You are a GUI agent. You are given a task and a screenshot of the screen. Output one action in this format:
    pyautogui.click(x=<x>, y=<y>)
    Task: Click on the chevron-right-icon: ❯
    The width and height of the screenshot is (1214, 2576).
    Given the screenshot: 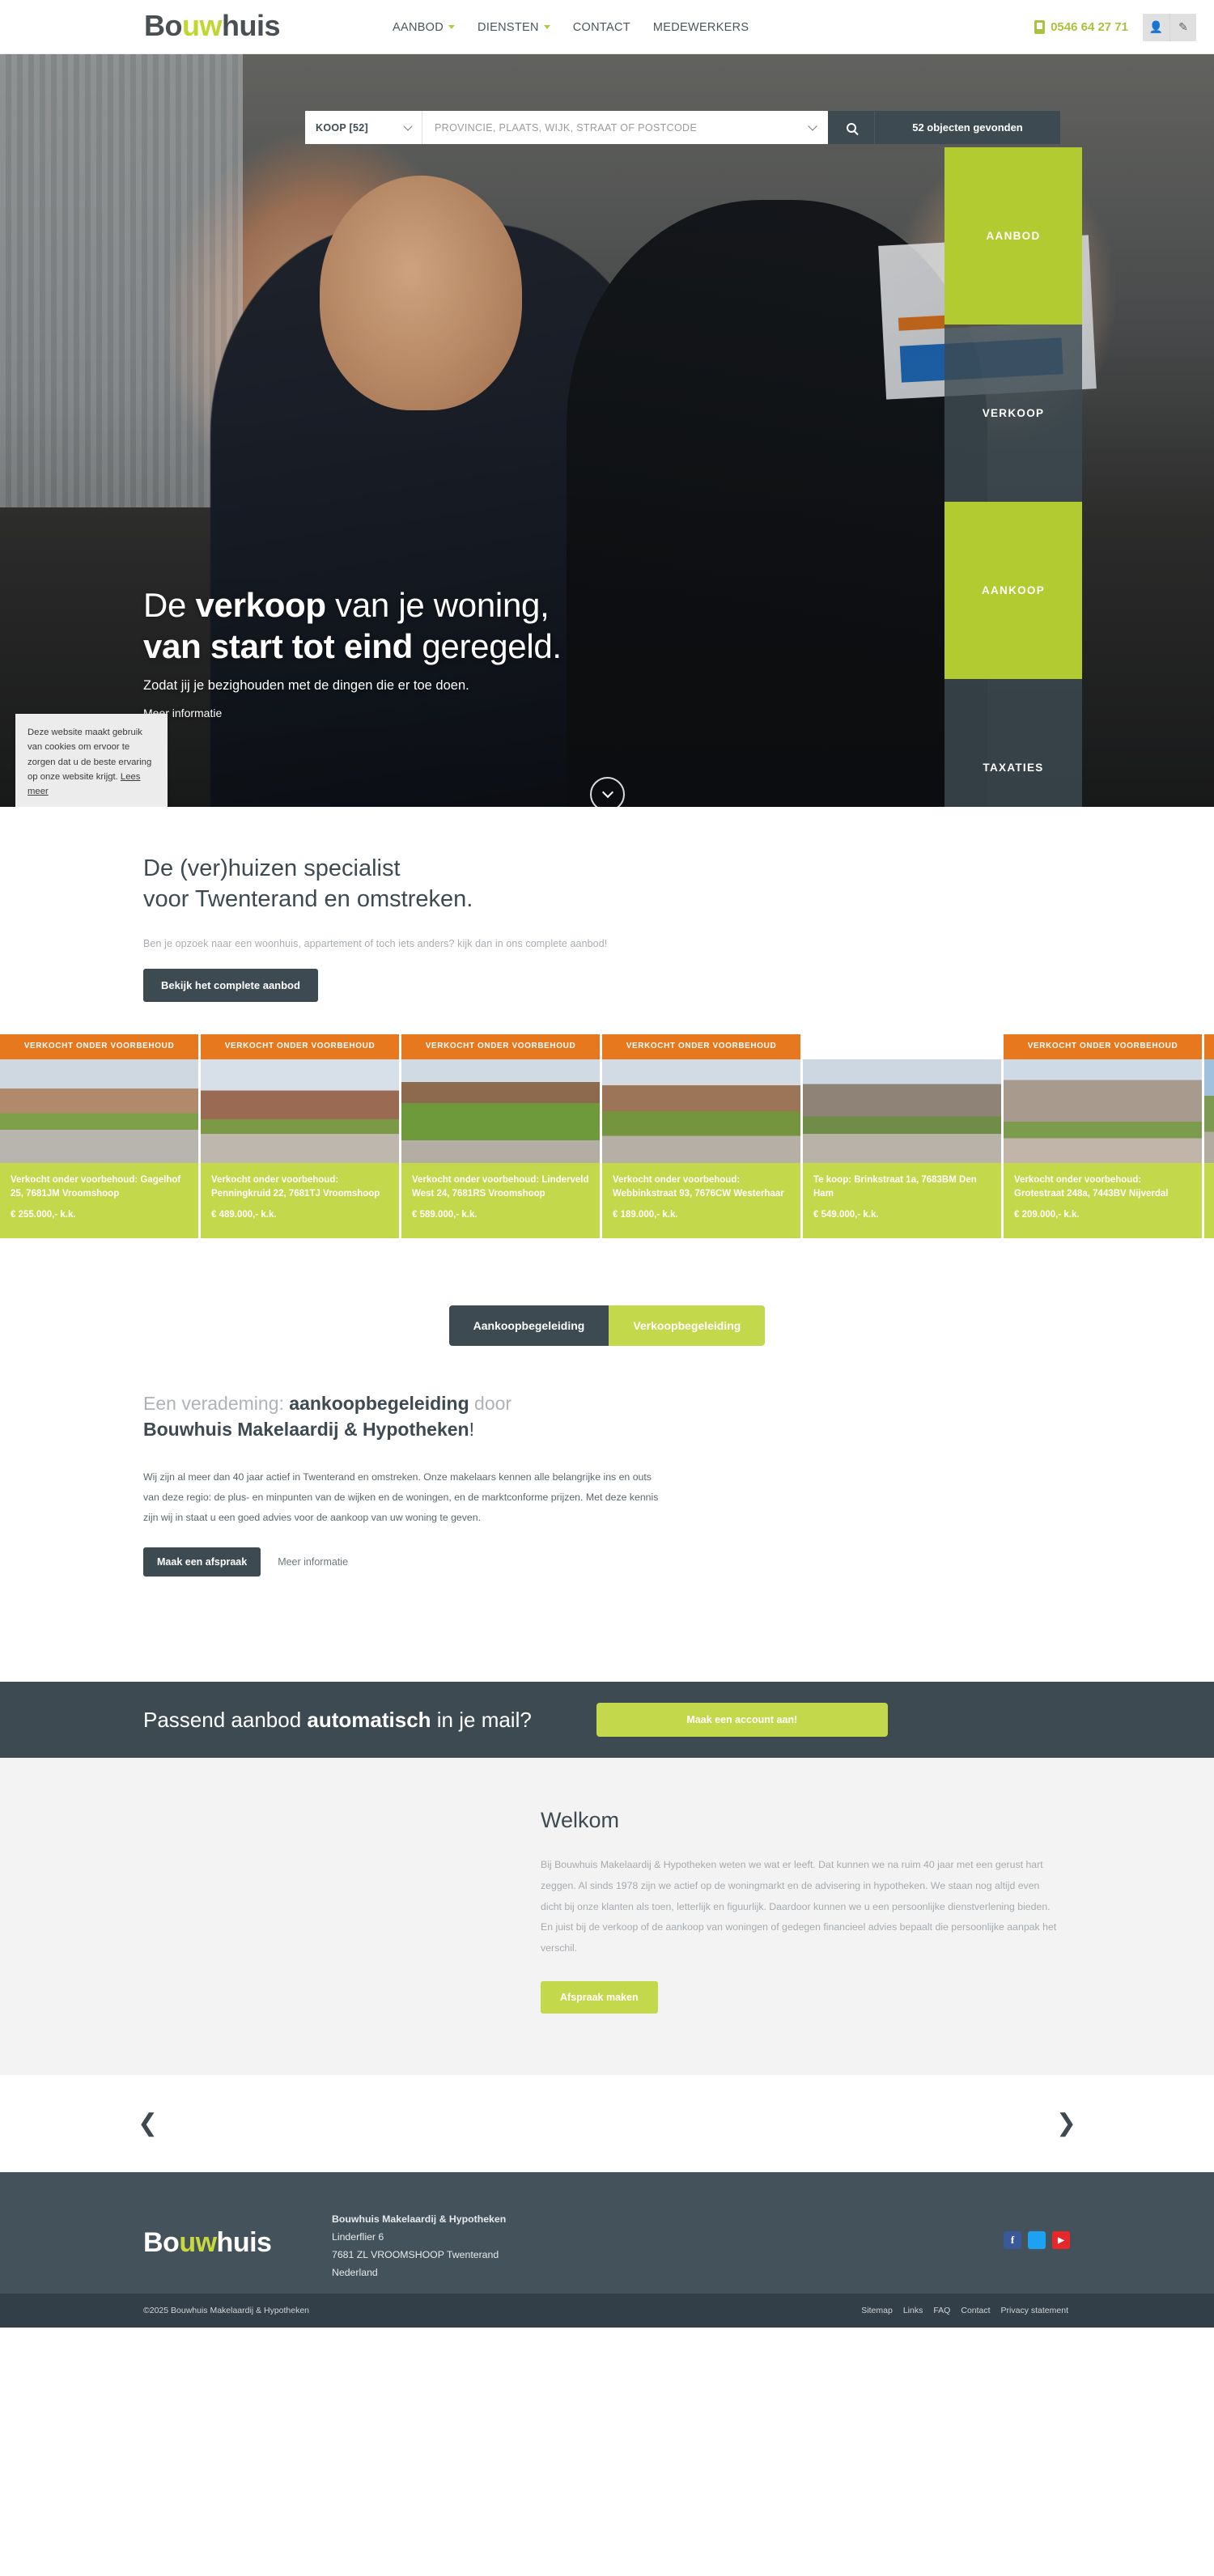 What is the action you would take?
    pyautogui.click(x=1066, y=2123)
    